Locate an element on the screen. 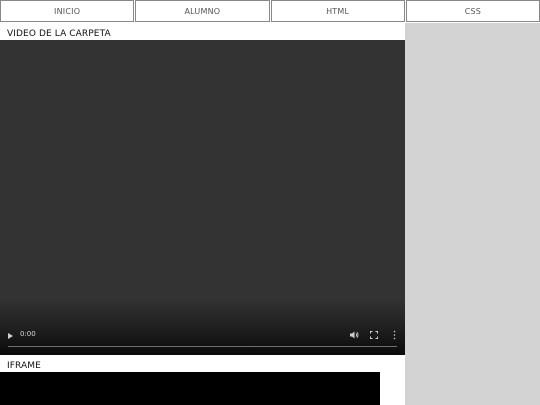  nav-item-alumno: ALUMNO is located at coordinates (202, 11).